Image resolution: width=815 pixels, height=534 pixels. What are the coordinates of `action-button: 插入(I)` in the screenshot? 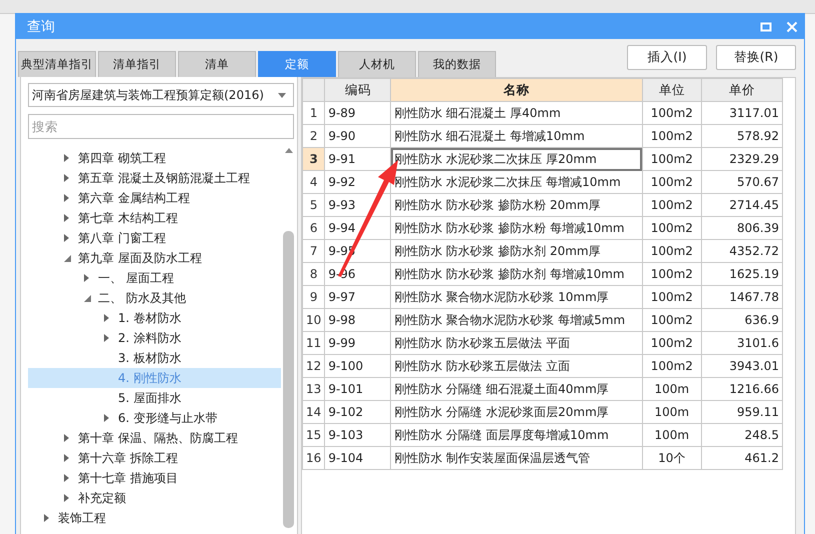 It's located at (667, 57).